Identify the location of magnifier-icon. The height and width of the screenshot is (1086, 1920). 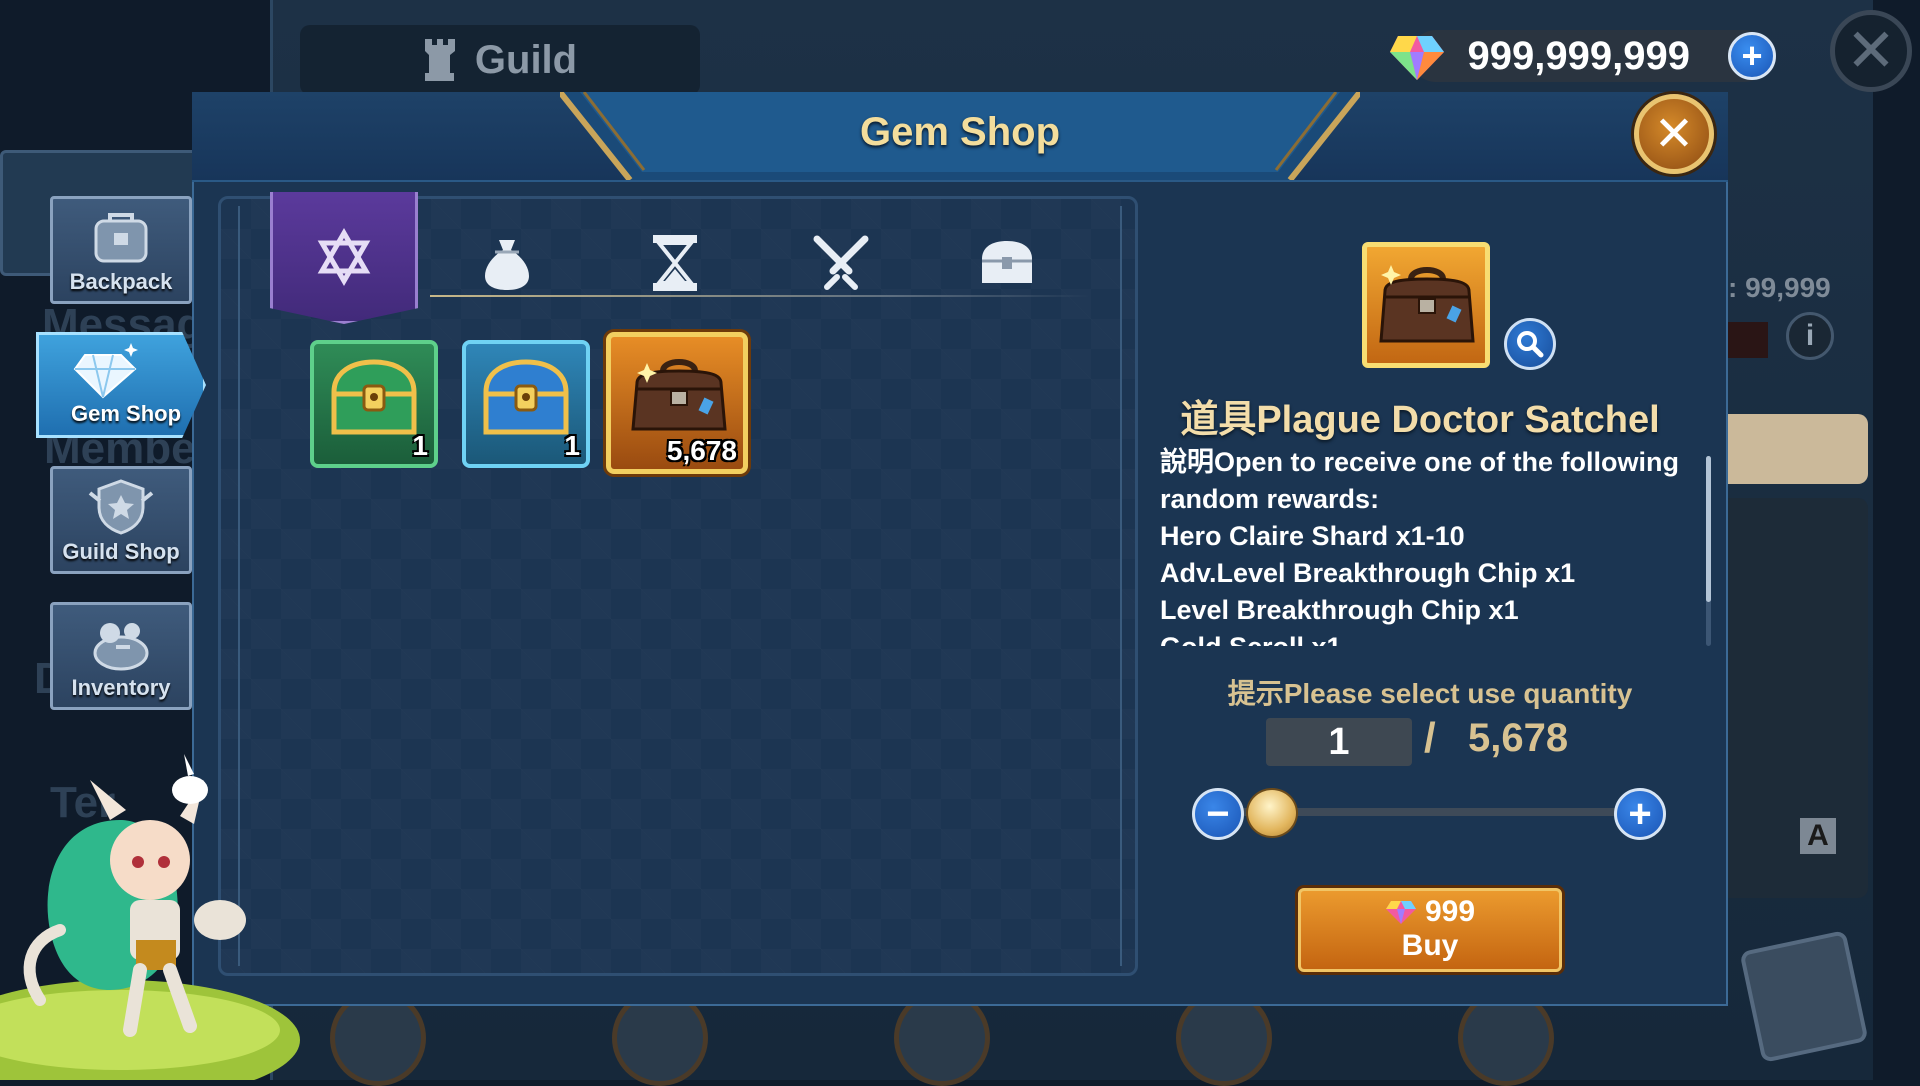
(1530, 344).